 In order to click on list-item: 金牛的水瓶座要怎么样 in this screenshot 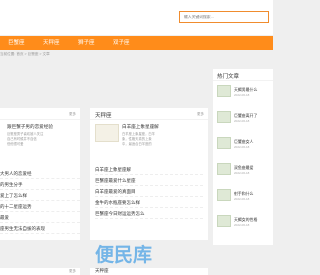, I will do `click(149, 202)`.